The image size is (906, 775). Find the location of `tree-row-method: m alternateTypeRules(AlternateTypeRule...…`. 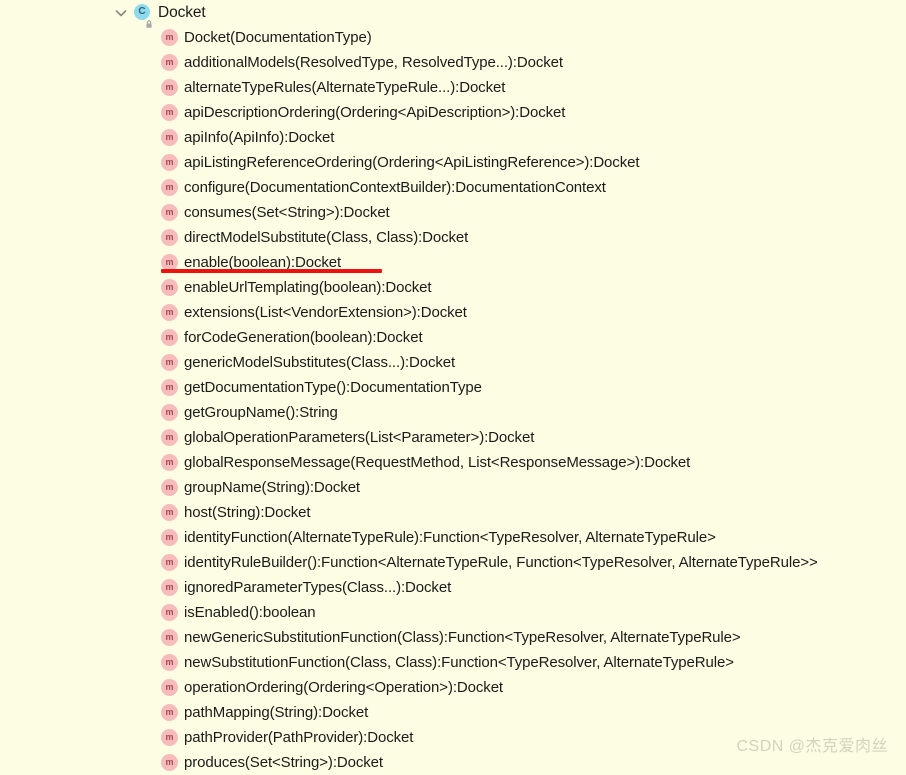

tree-row-method: m alternateTypeRules(AlternateTypeRule...… is located at coordinates (453, 87).